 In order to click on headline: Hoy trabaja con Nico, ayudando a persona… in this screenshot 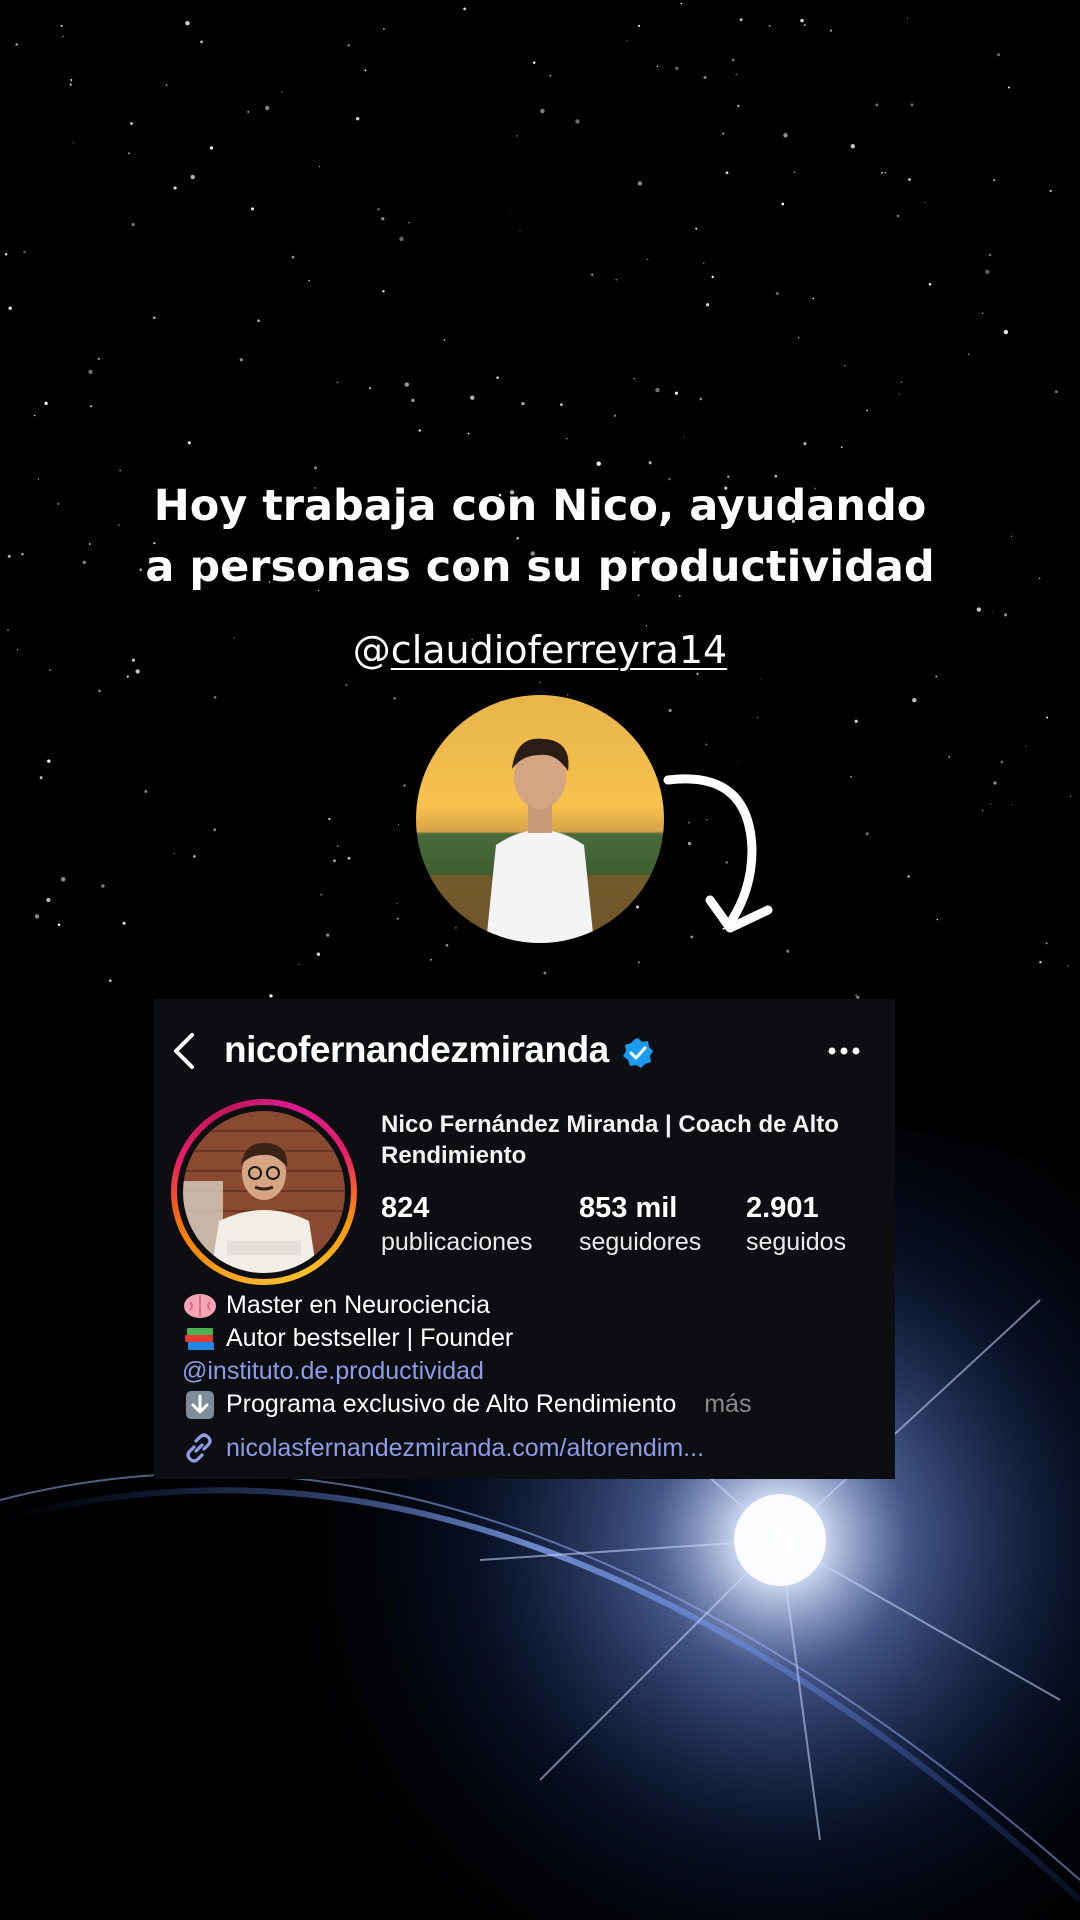, I will do `click(540, 537)`.